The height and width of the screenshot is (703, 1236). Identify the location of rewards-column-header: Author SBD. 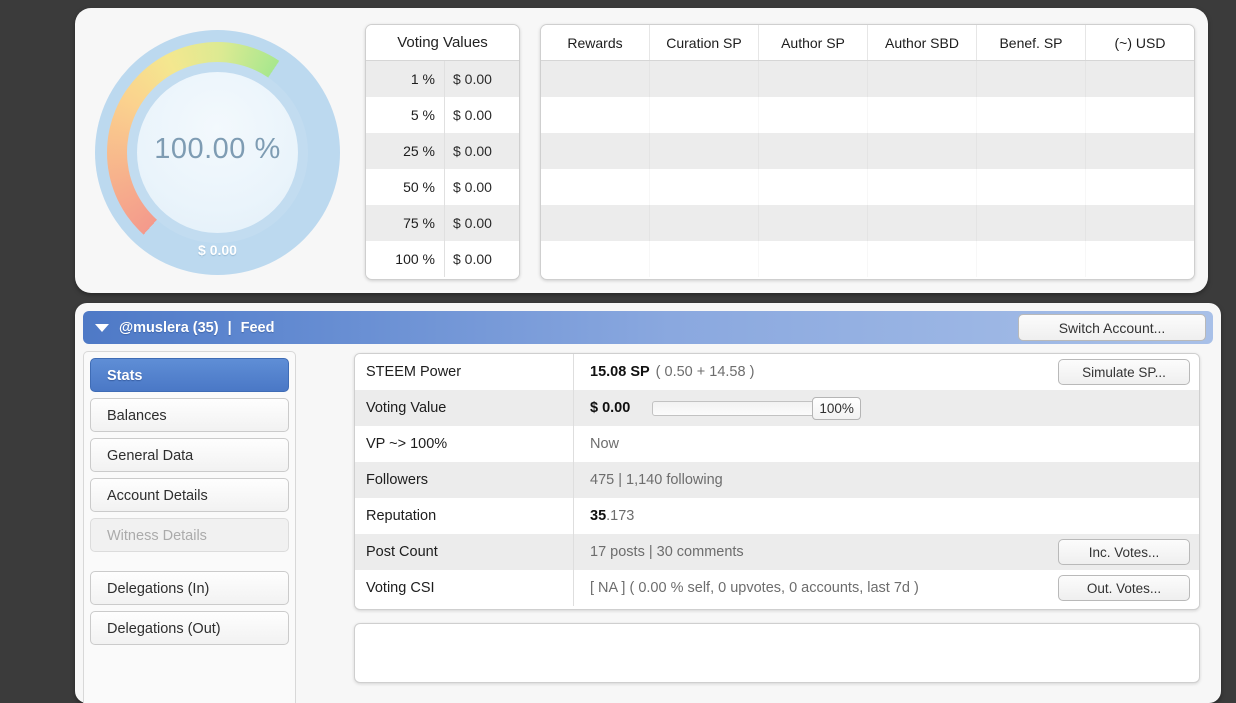
(921, 42).